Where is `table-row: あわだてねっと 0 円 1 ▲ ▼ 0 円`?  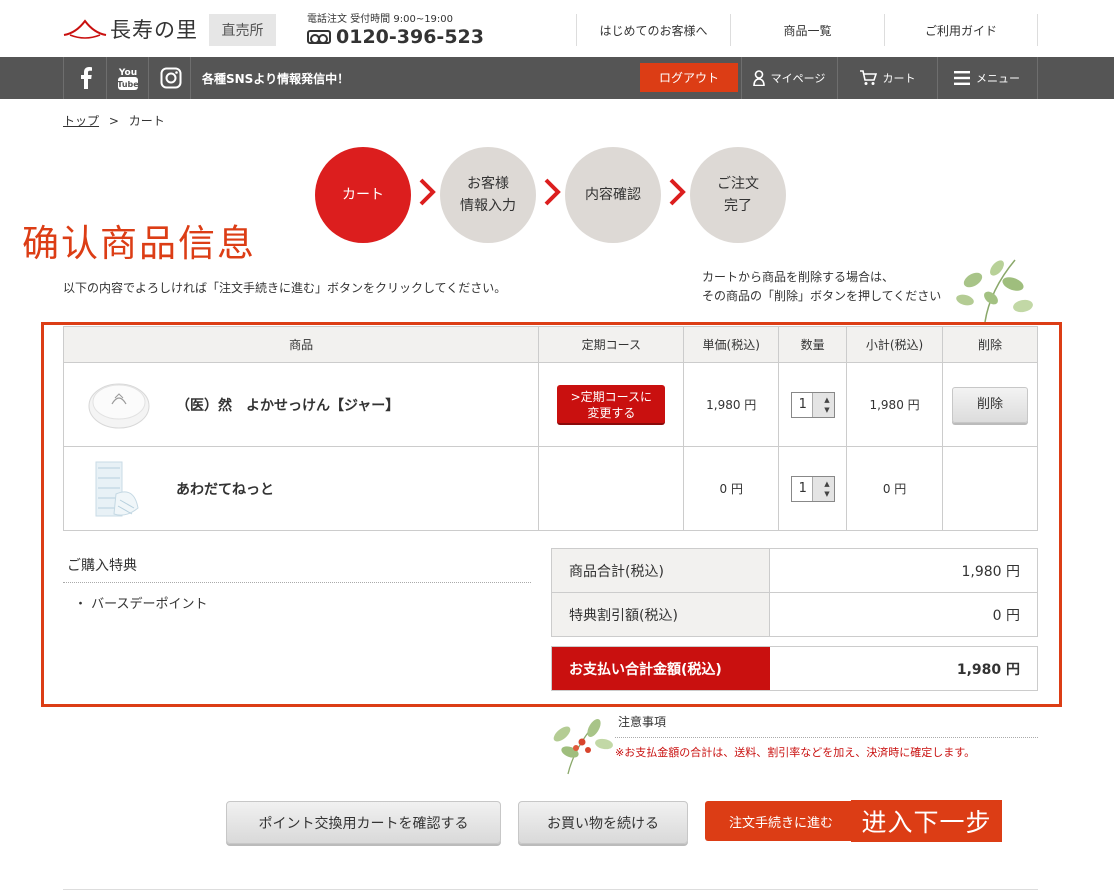 table-row: あわだてねっと 0 円 1 ▲ ▼ 0 円 is located at coordinates (550, 488).